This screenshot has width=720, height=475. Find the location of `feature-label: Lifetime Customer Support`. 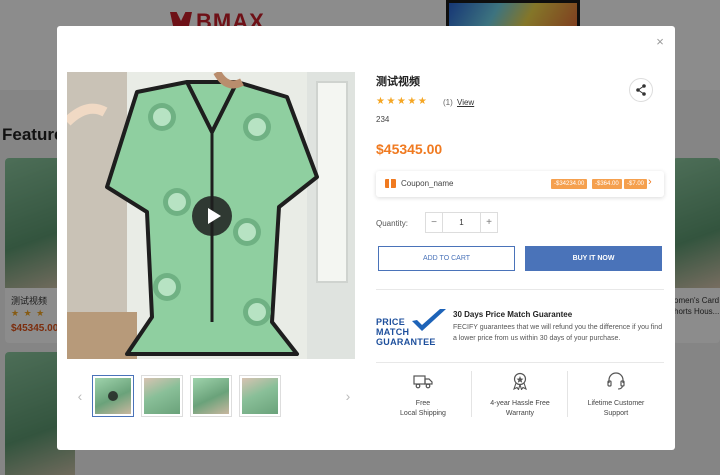

feature-label: Lifetime Customer Support is located at coordinates (616, 408).